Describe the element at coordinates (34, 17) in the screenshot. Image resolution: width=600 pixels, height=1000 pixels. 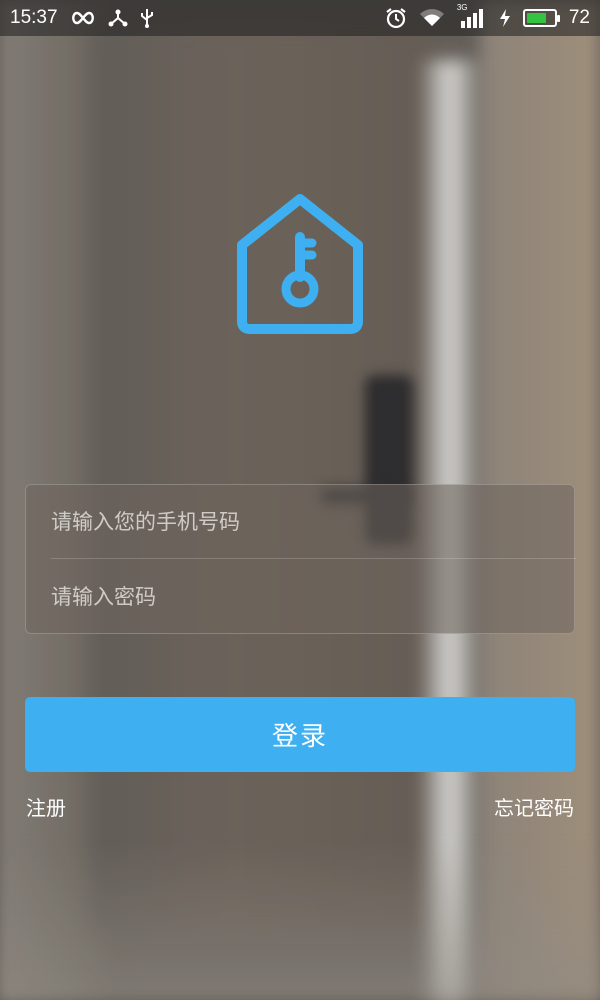
I see `status-time: 15:37` at that location.